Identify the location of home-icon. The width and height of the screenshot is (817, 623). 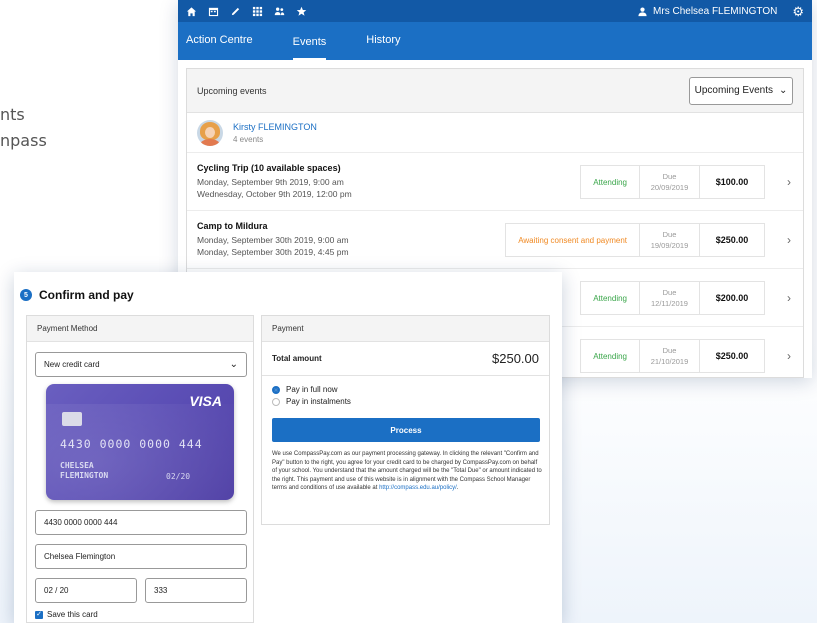
(191, 11).